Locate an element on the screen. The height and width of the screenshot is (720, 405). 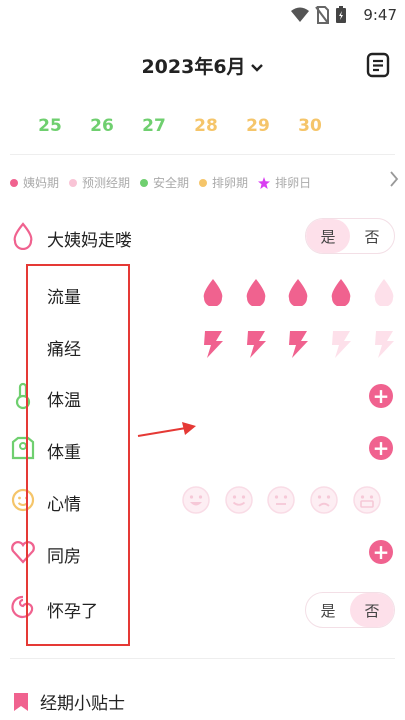
period-no-option: 否 is located at coordinates (372, 236).